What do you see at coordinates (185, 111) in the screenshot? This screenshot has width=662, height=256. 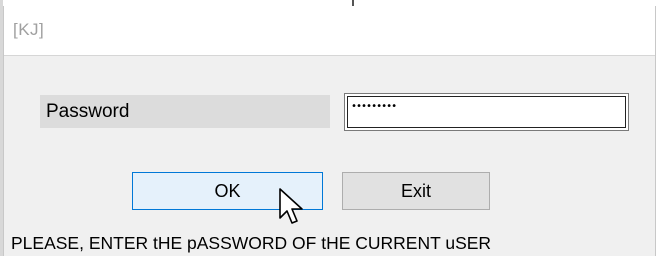 I see `password-label-box: Password` at bounding box center [185, 111].